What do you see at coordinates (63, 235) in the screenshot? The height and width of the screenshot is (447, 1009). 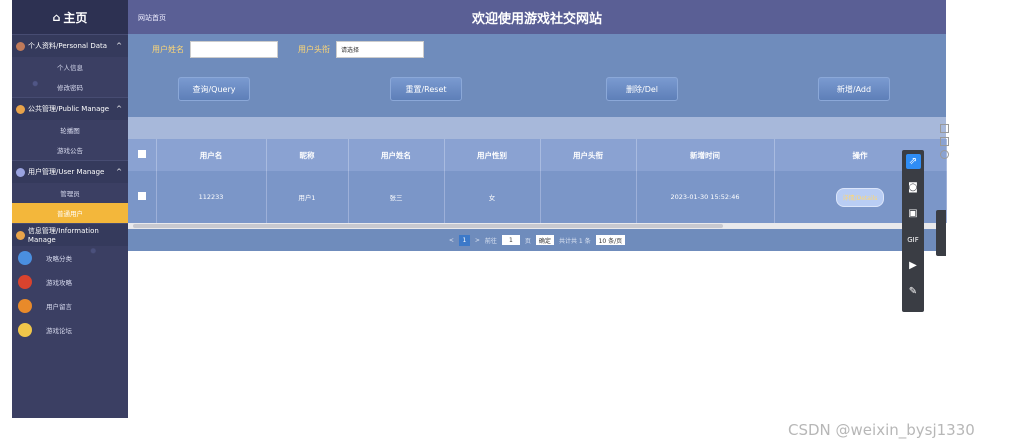 I see `sidebar-group-label: 信息管理/Information Manage` at bounding box center [63, 235].